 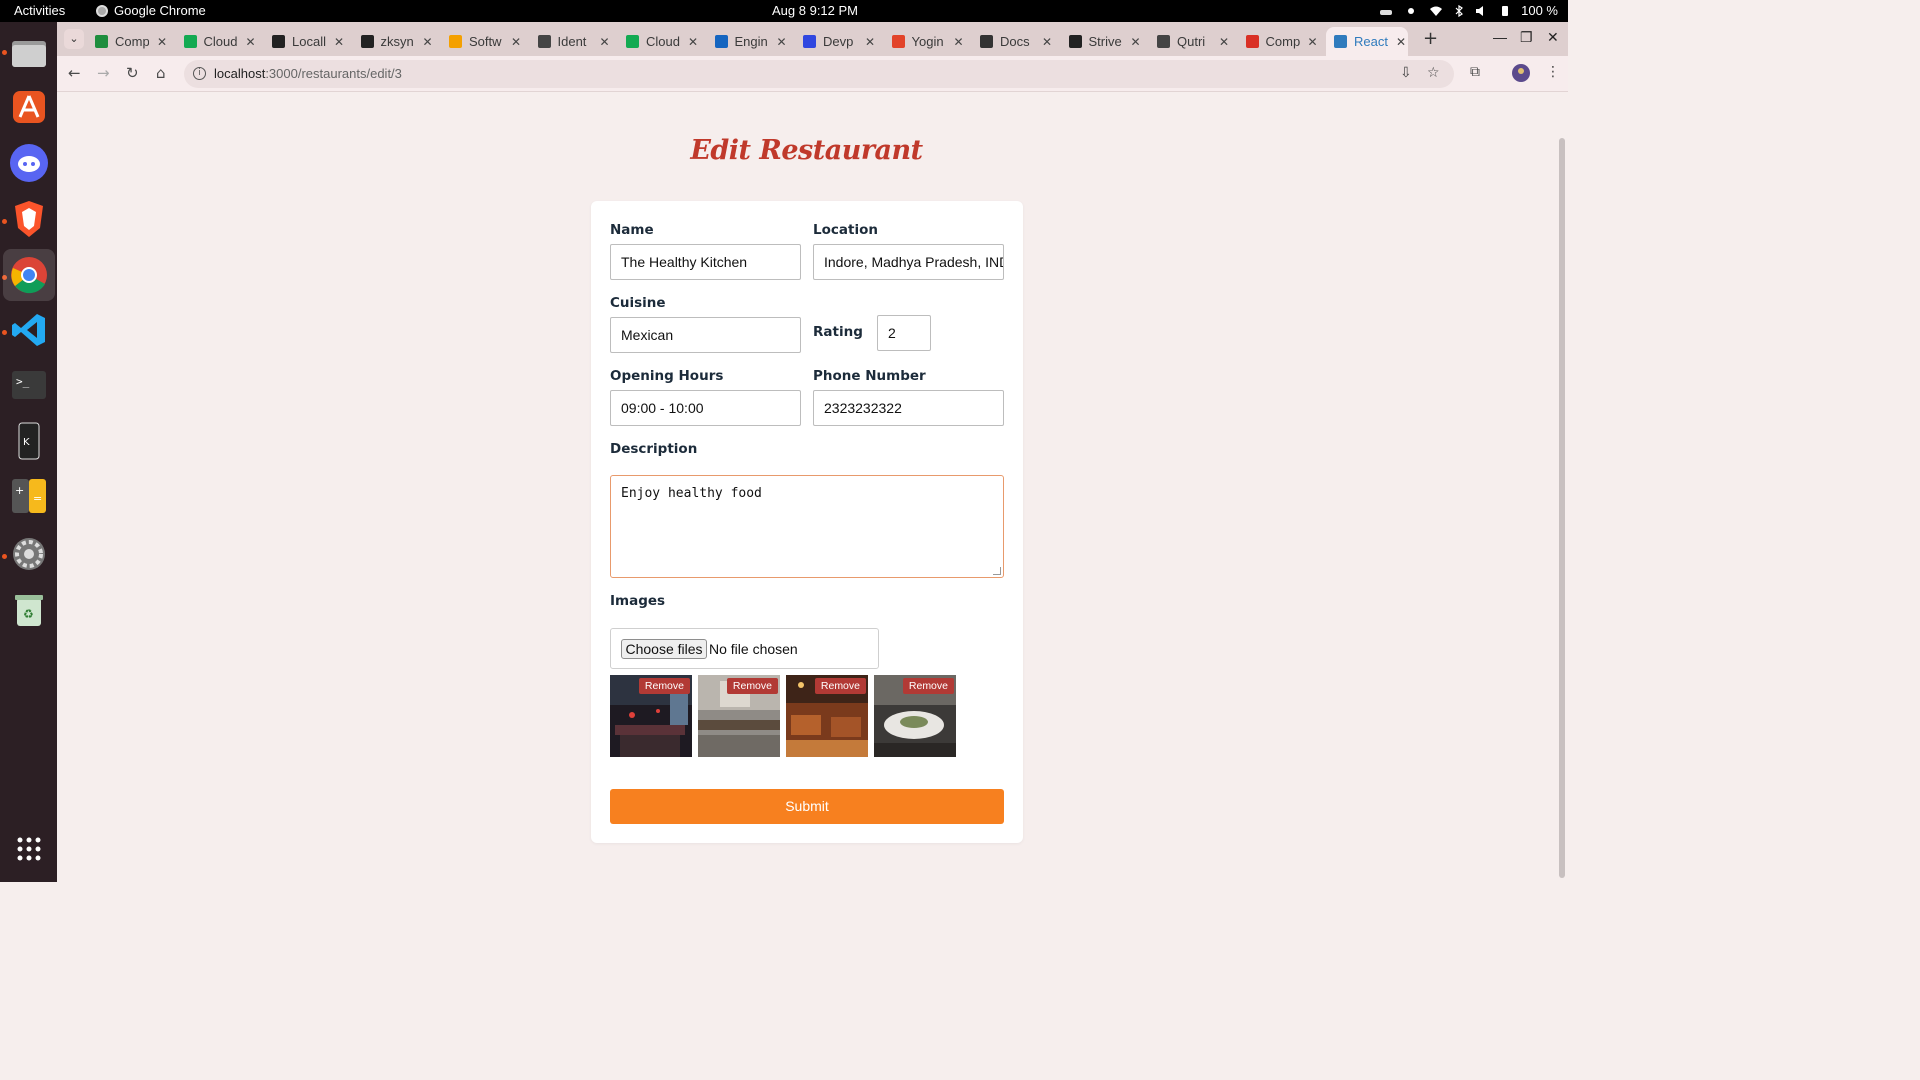 I want to click on minimize-button: —, so click(x=1500, y=37).